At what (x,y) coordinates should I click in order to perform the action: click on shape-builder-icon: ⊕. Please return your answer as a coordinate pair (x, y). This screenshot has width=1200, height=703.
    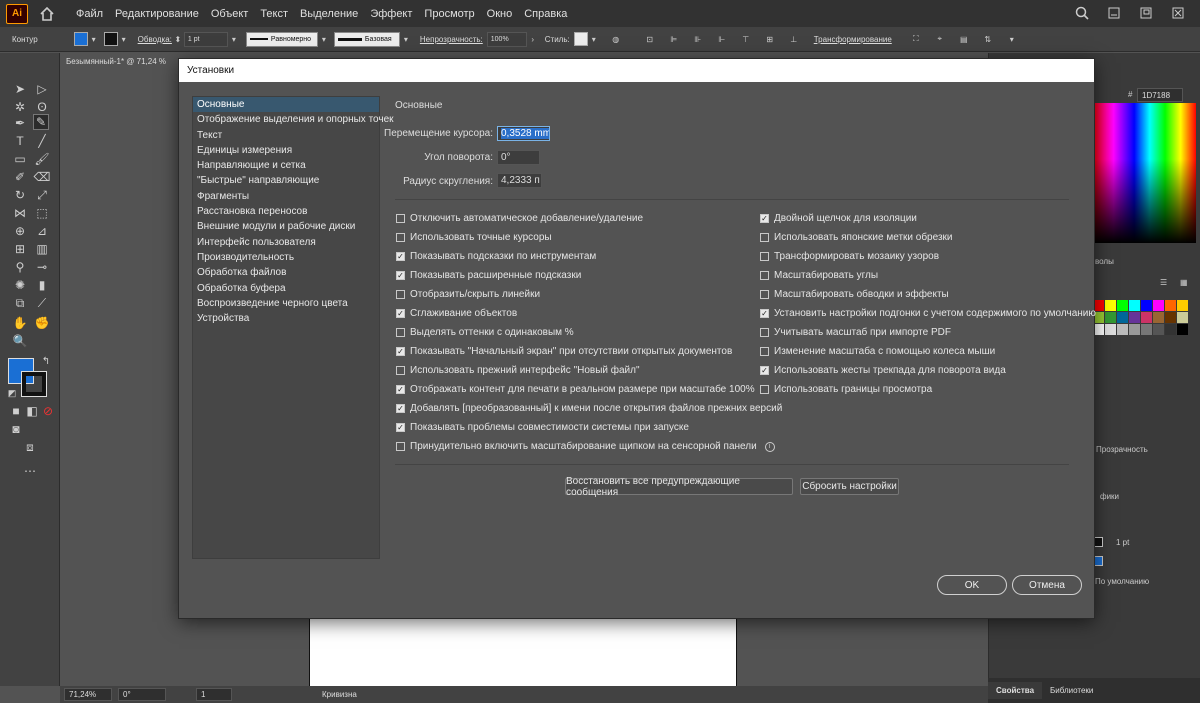
    Looking at the image, I should click on (20, 231).